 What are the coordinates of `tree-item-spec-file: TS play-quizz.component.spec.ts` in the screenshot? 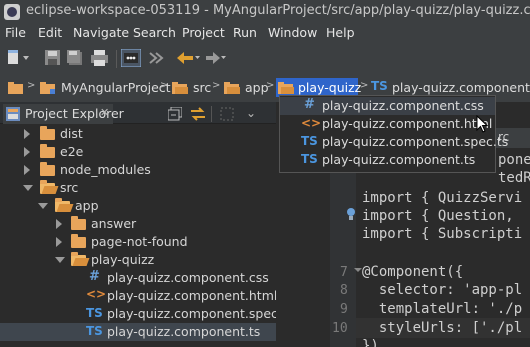 It's located at (146, 314).